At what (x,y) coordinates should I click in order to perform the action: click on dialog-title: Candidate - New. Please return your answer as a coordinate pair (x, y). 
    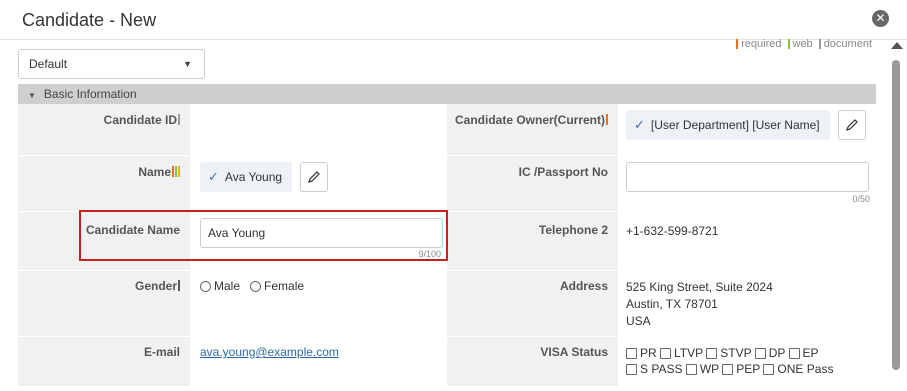
    Looking at the image, I should click on (89, 20).